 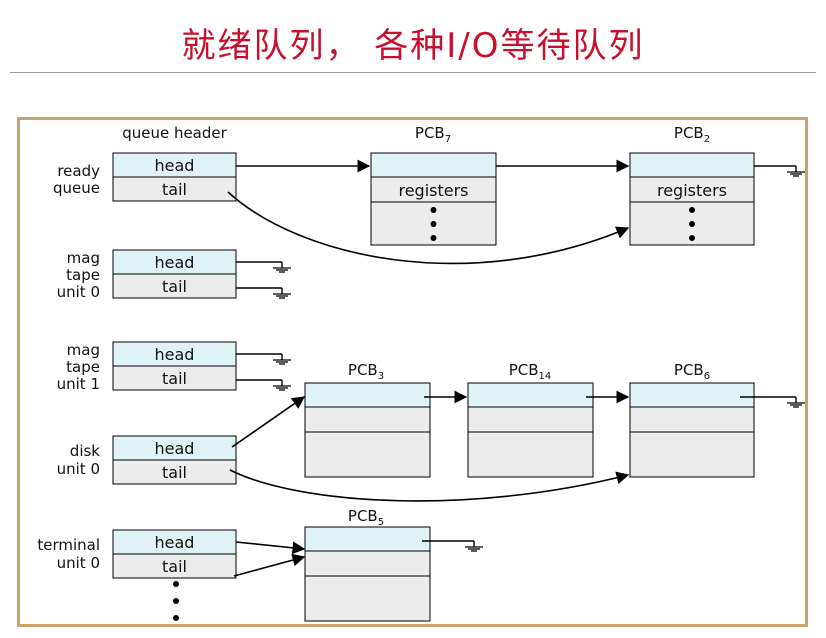 What do you see at coordinates (78, 384) in the screenshot?
I see `queue-label-mag1-2: unit 1` at bounding box center [78, 384].